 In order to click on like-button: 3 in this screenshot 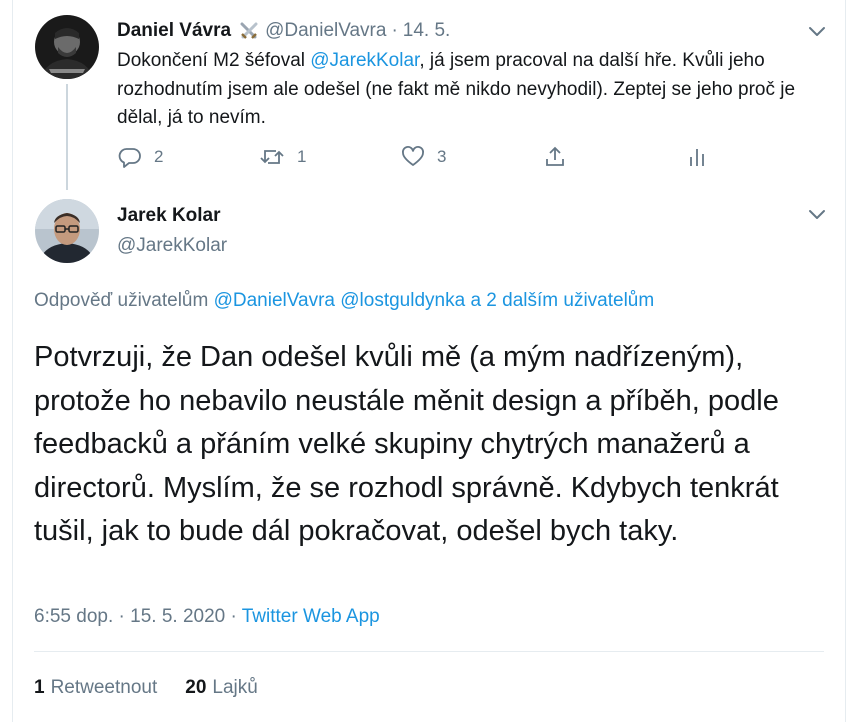, I will do `click(423, 157)`.